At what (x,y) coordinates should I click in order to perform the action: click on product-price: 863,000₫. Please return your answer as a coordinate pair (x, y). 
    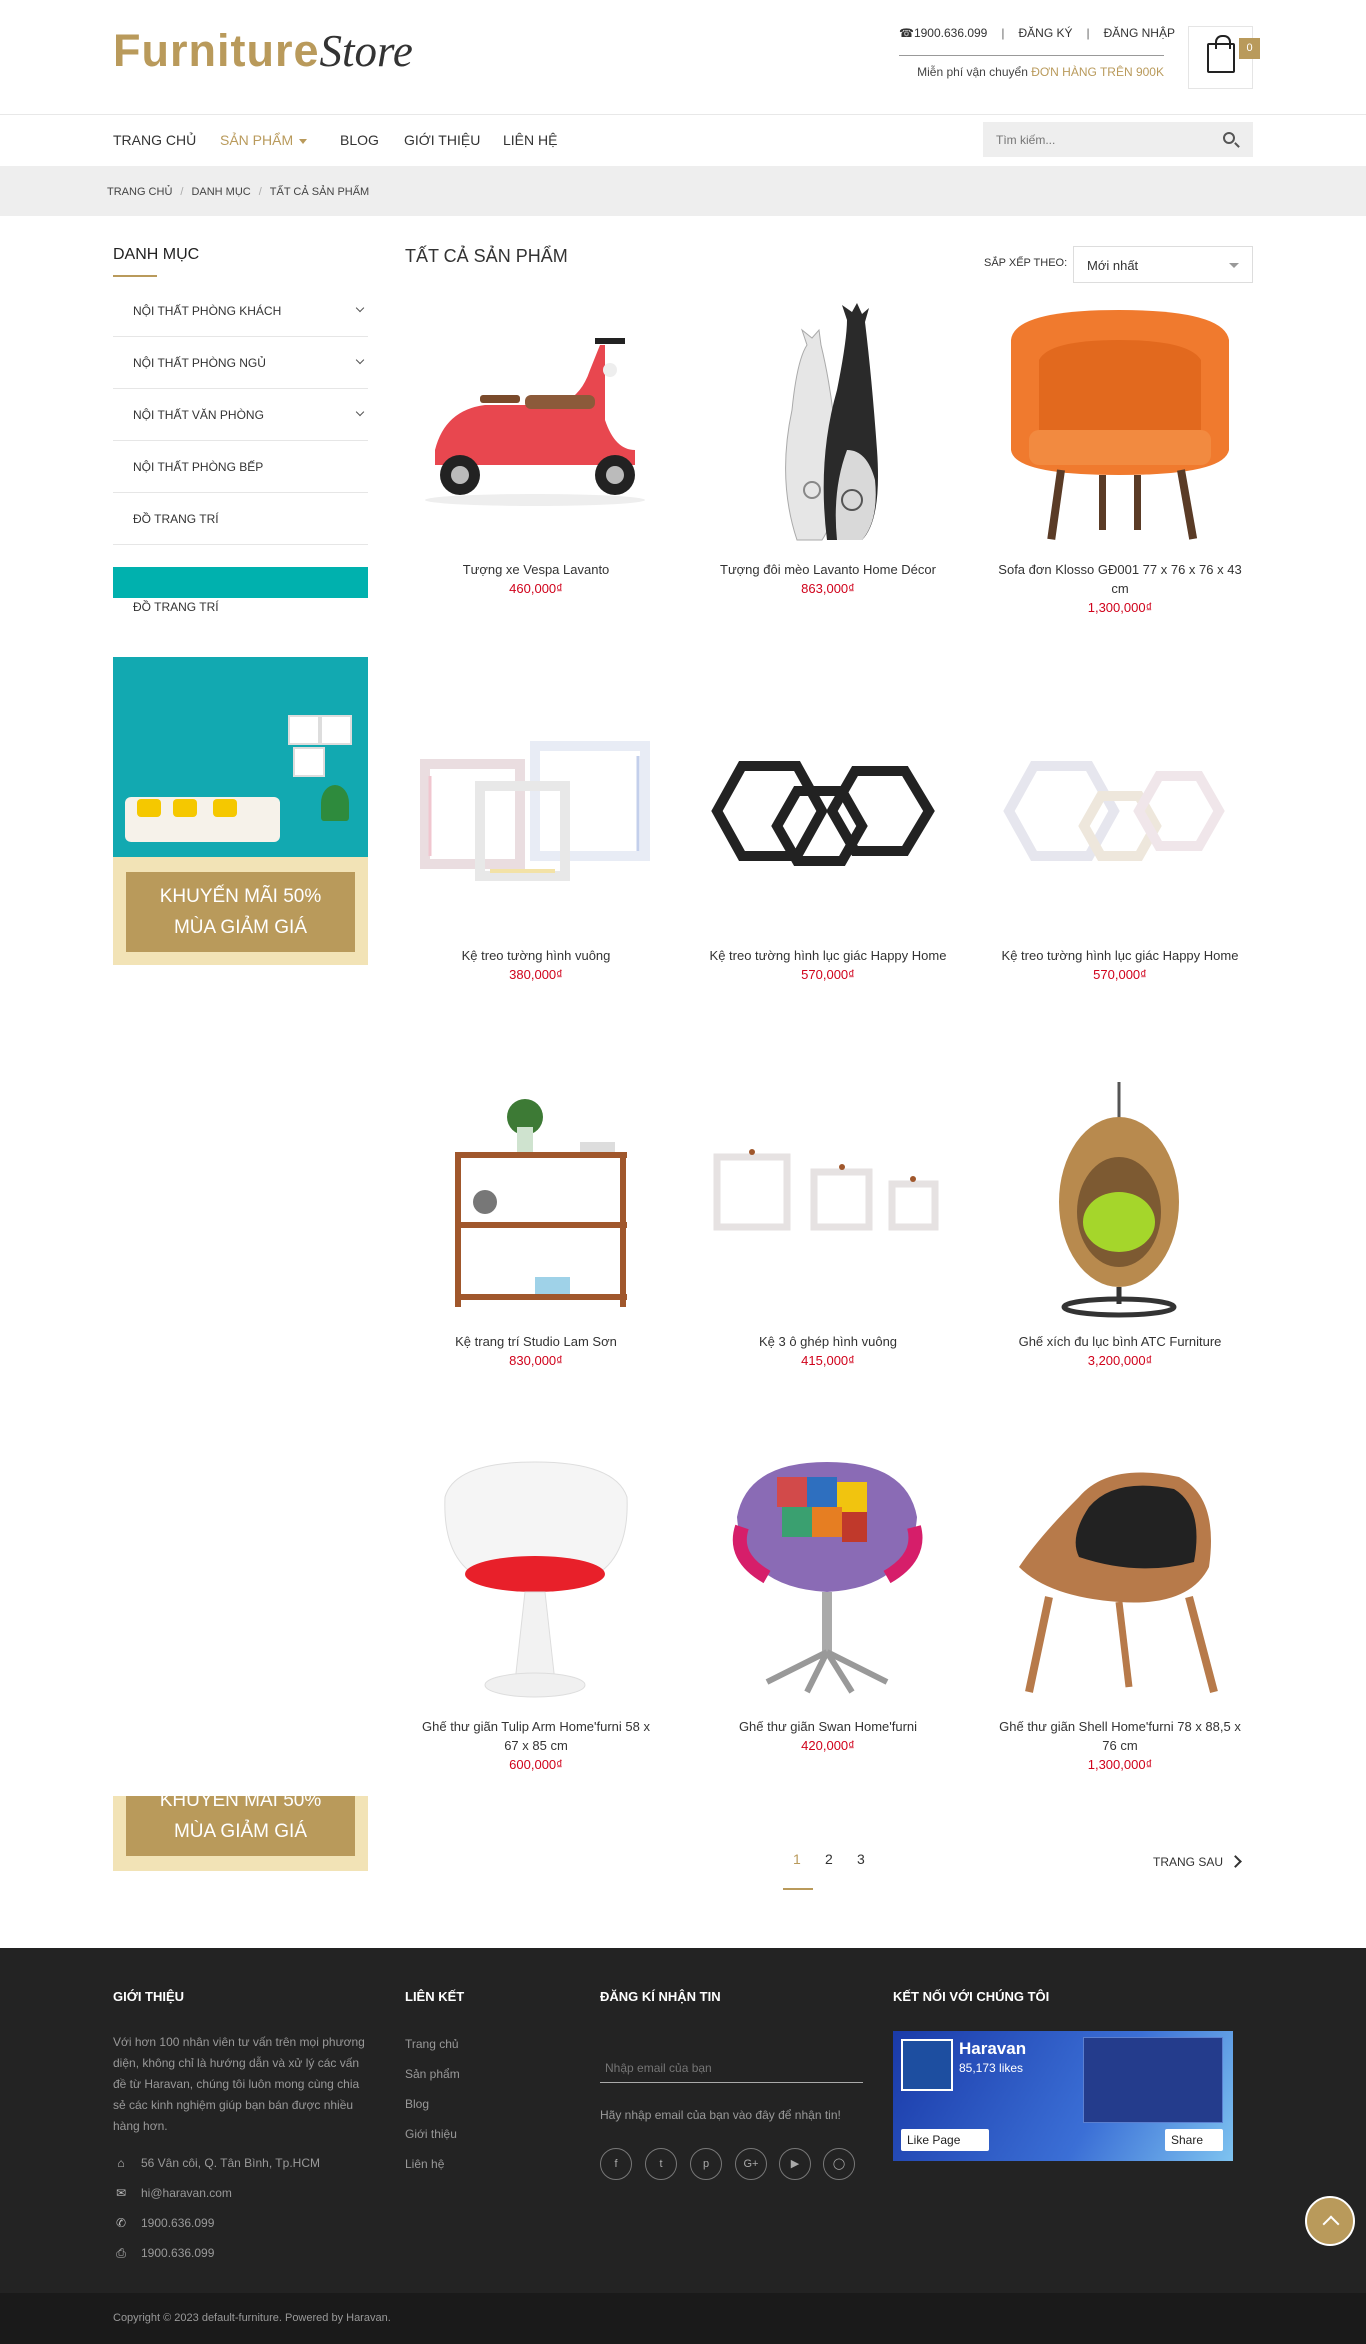
    Looking at the image, I should click on (828, 588).